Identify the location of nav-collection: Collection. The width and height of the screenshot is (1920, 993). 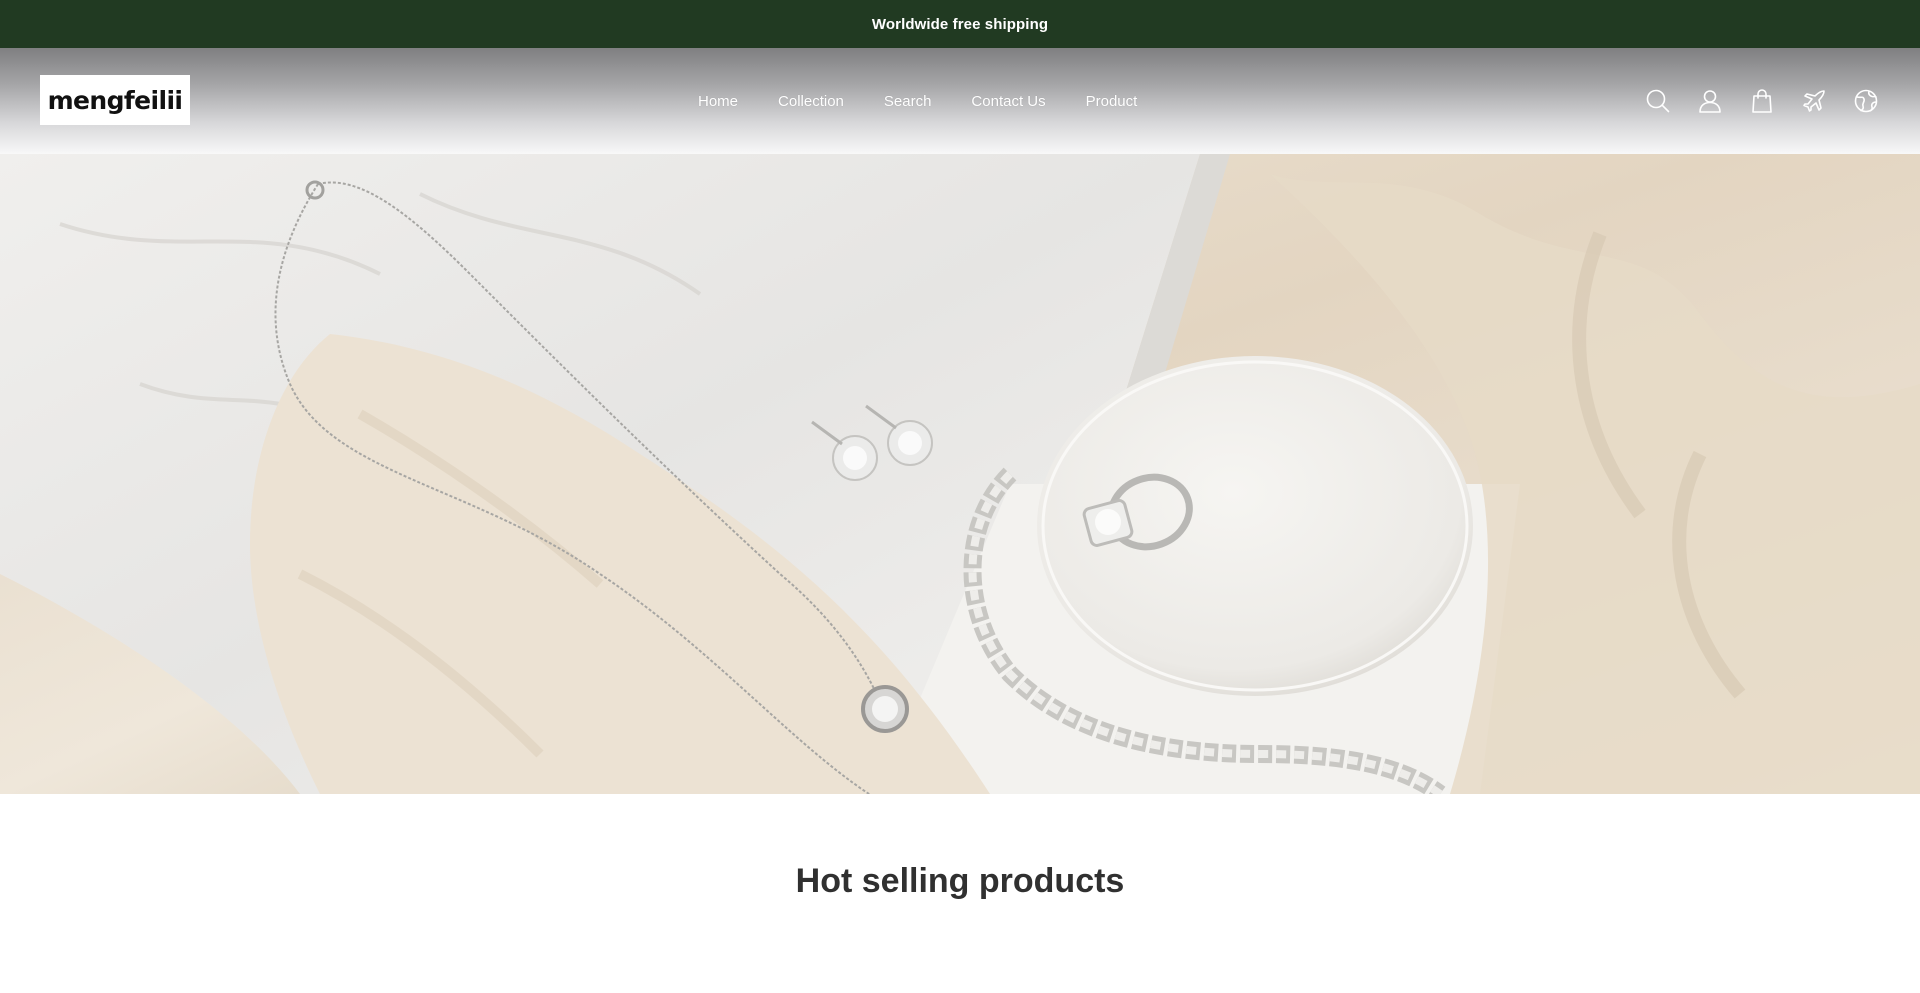
(811, 101).